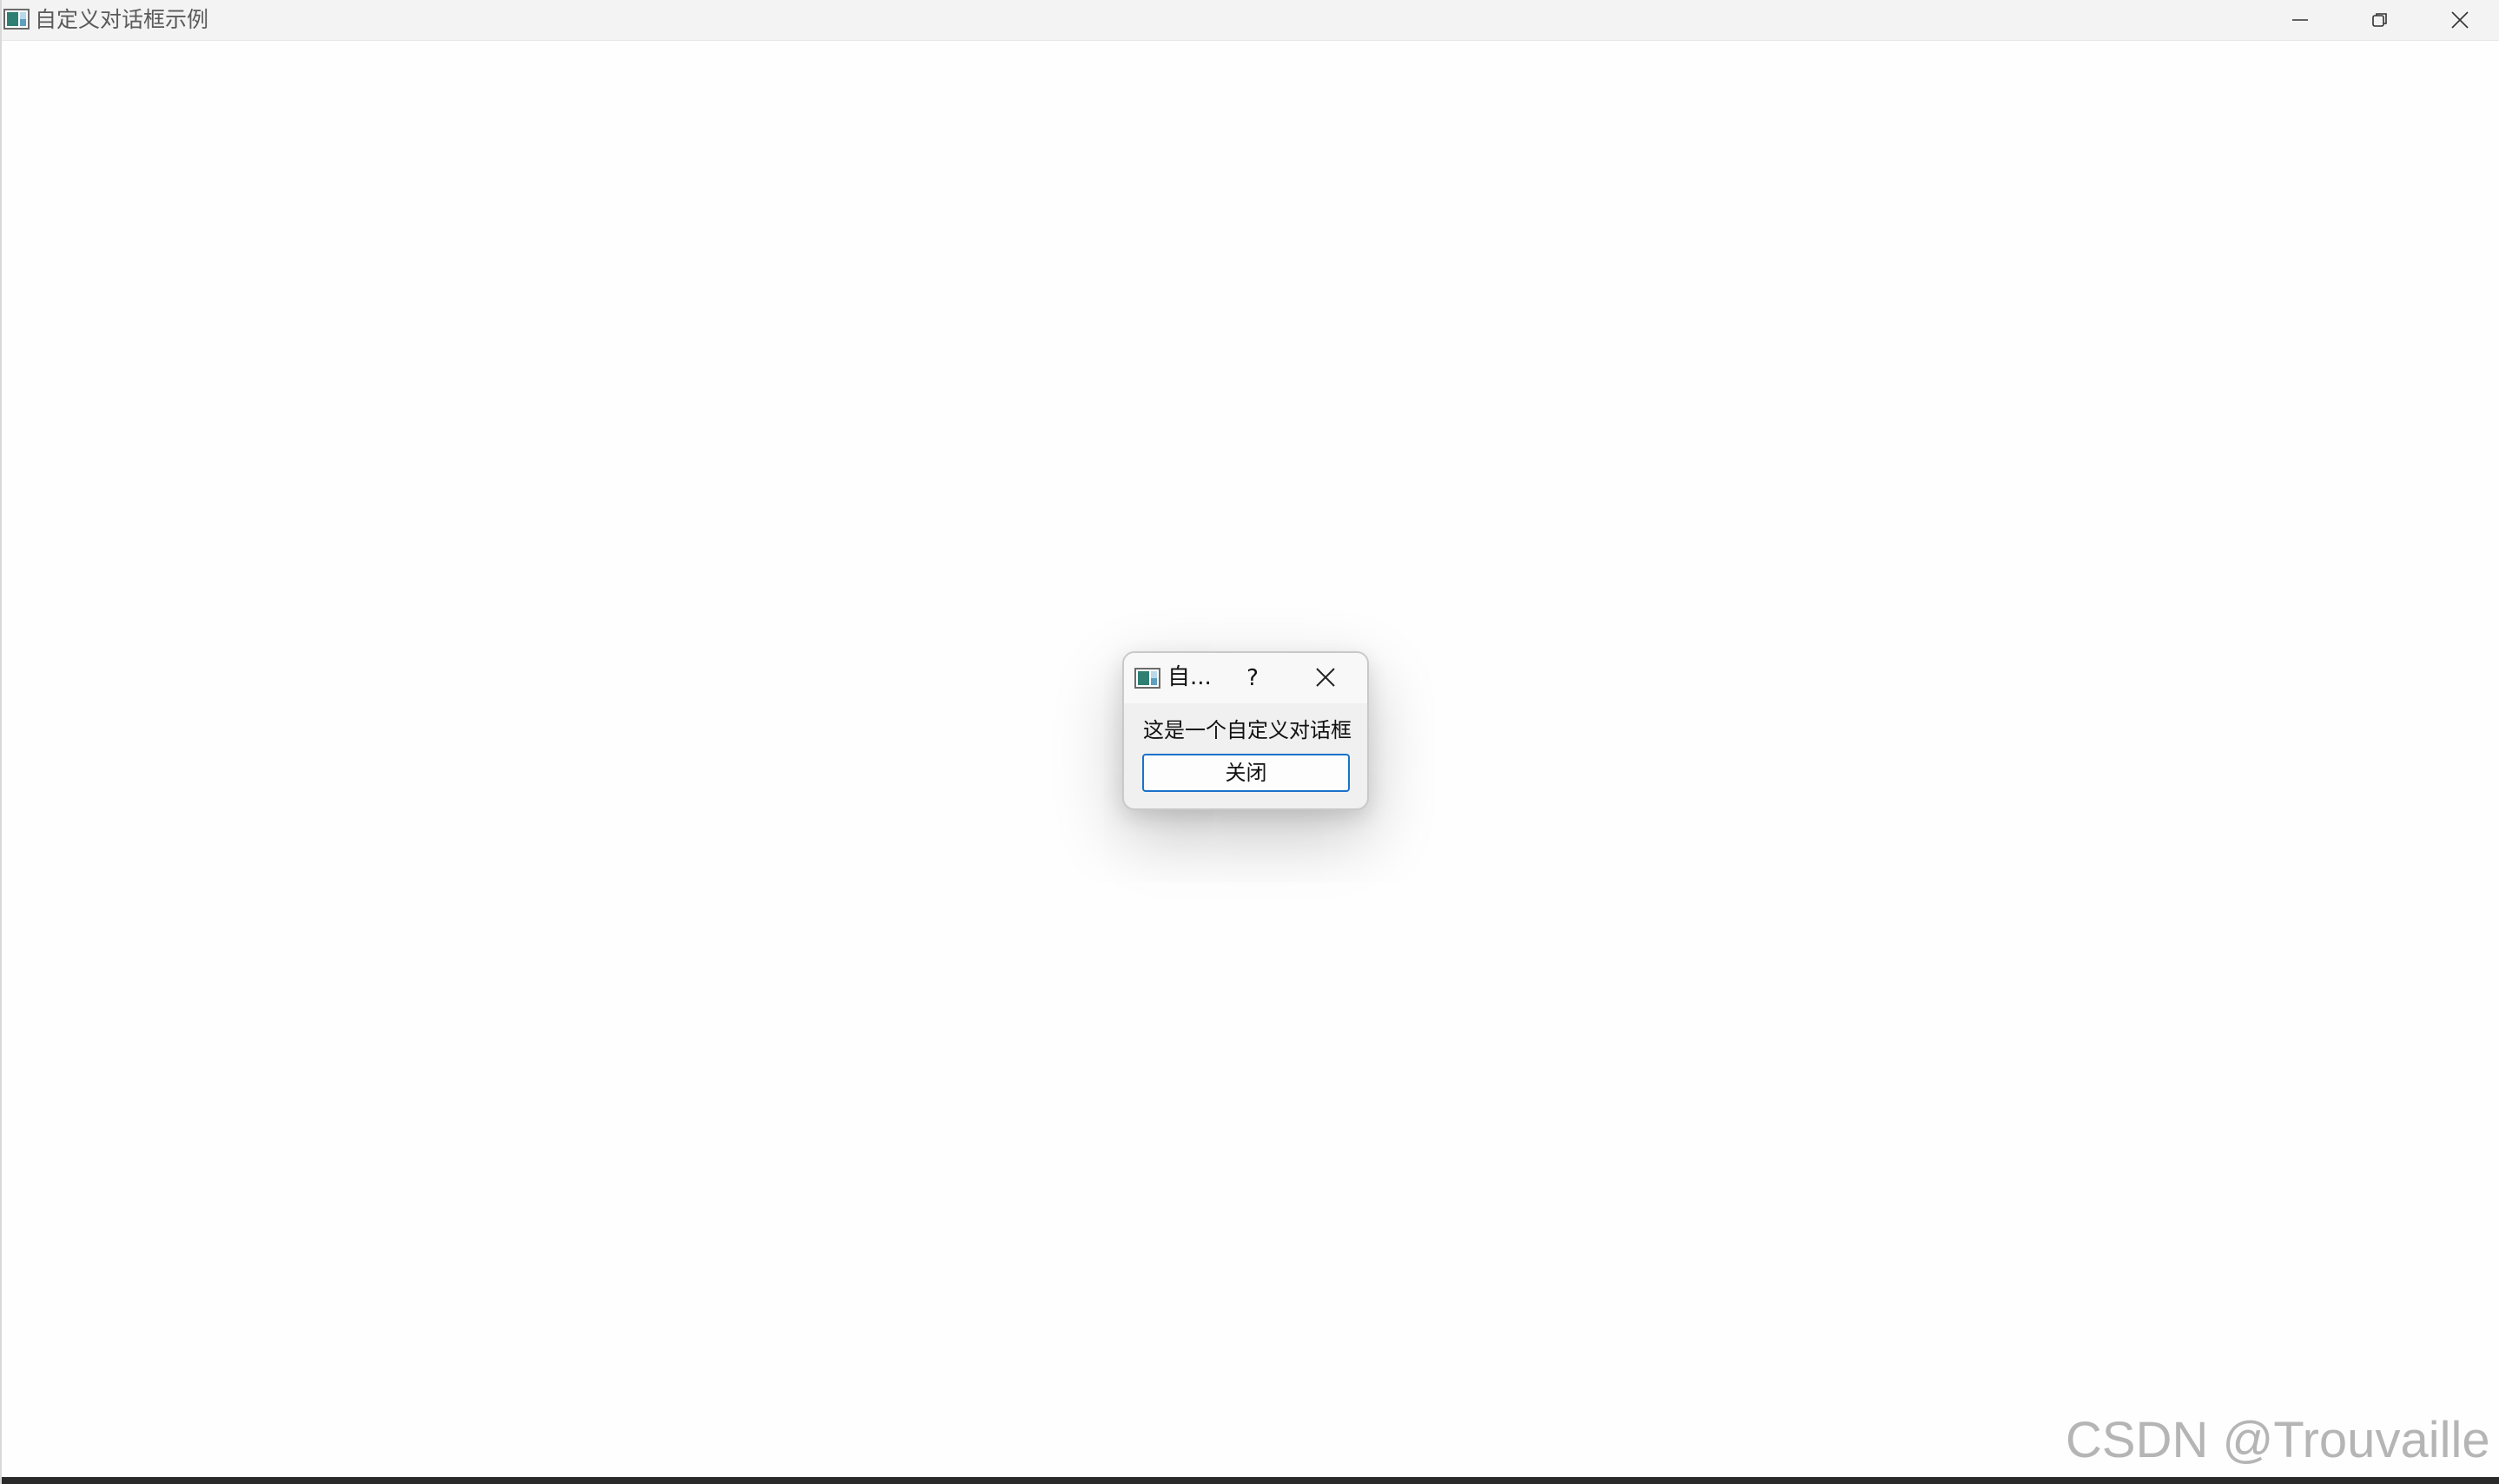 This screenshot has width=2499, height=1484. I want to click on minimize-button, so click(2300, 20).